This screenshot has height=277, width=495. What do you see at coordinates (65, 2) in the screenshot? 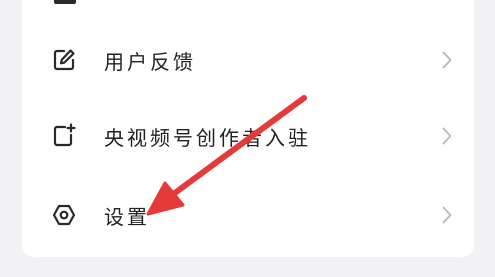
I see `partial-icon` at bounding box center [65, 2].